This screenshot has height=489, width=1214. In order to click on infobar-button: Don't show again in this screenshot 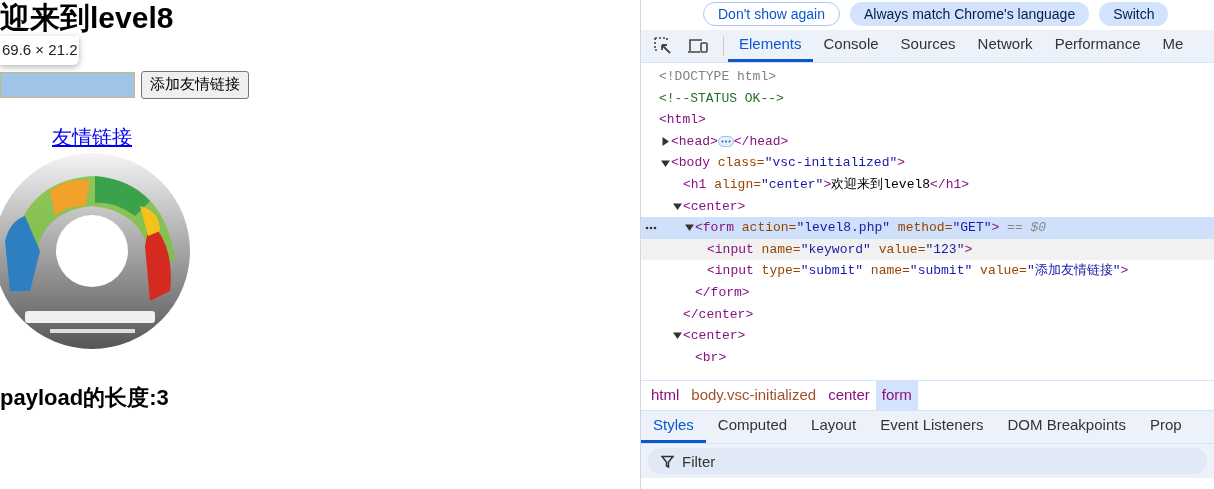, I will do `click(771, 14)`.